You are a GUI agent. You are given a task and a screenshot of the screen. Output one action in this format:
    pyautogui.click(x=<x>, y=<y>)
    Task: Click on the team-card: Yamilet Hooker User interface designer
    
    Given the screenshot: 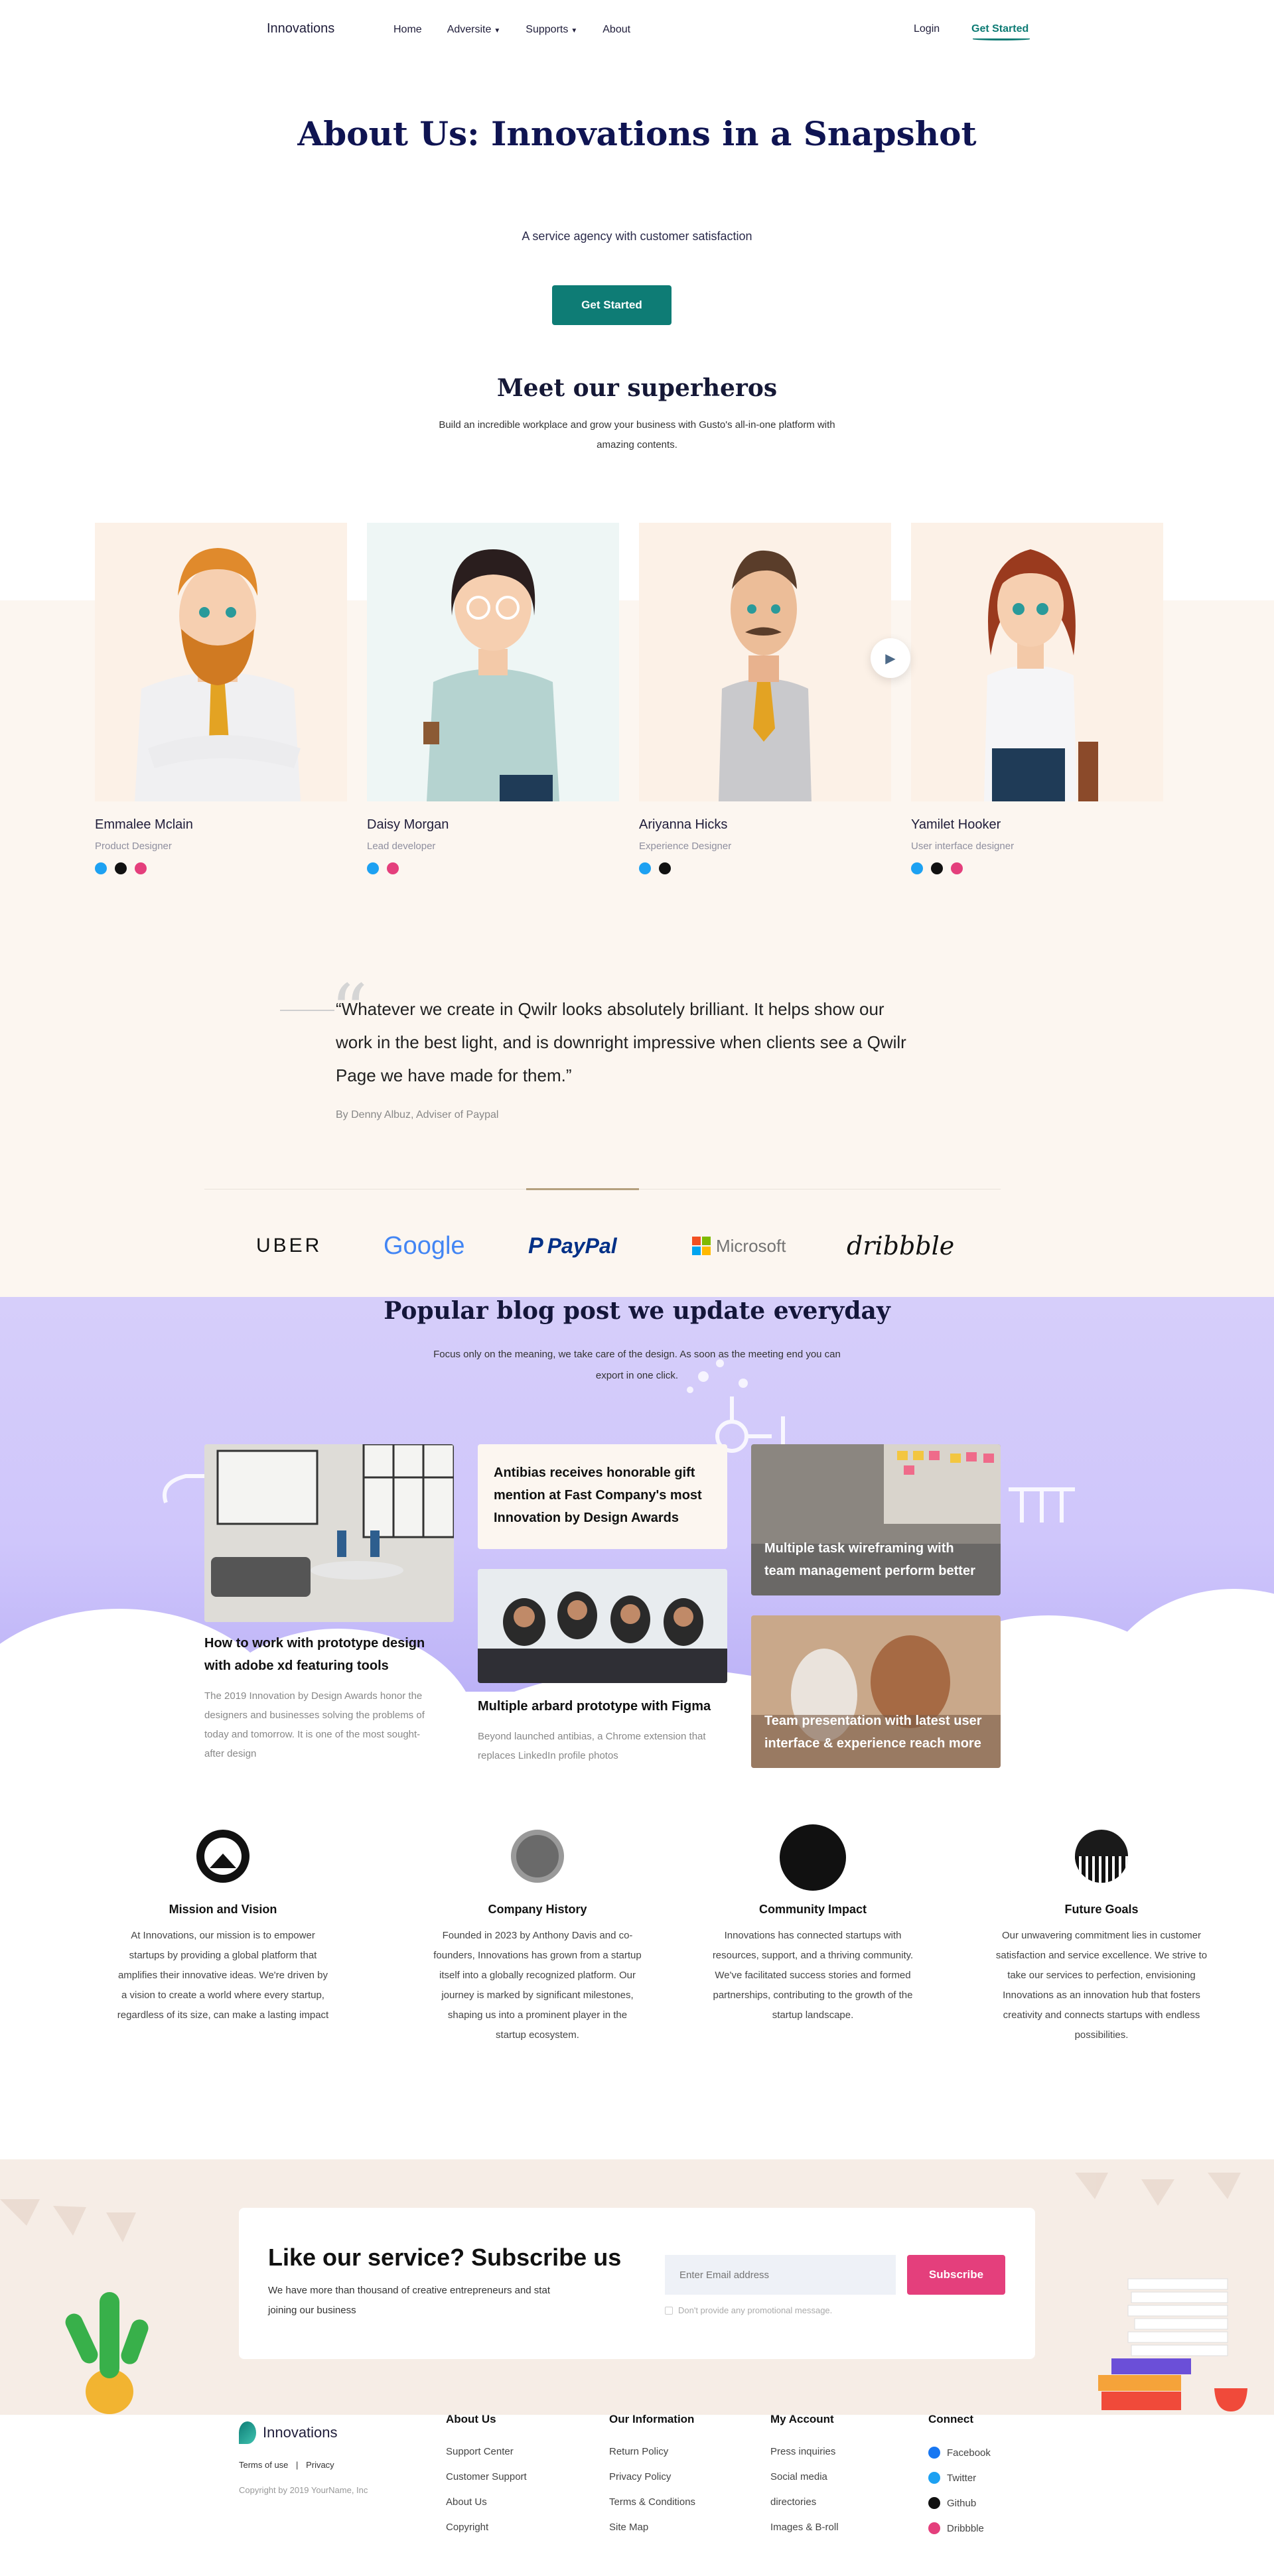 What is the action you would take?
    pyautogui.click(x=1037, y=698)
    